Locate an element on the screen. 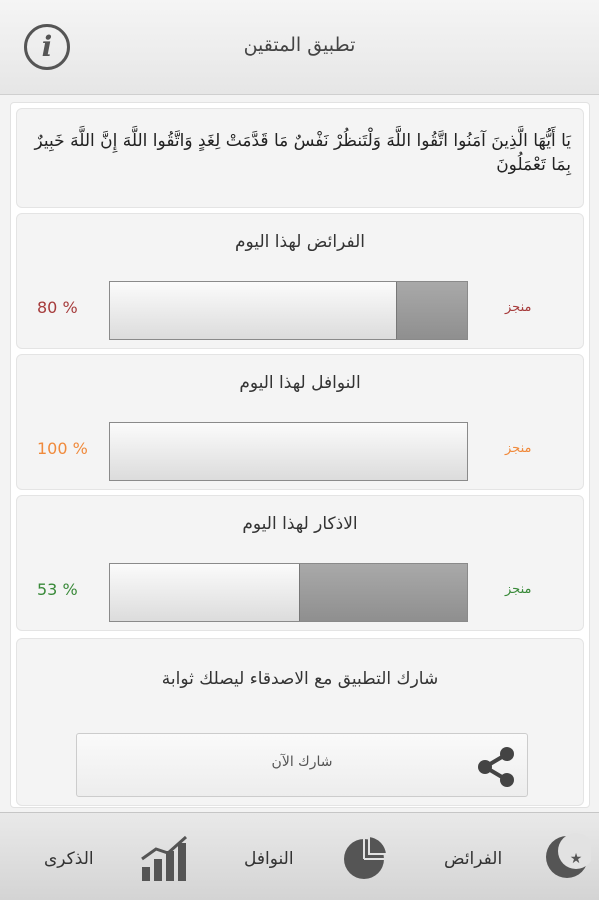 Image resolution: width=599 pixels, height=900 pixels. app-header: i تطبيق المتقين is located at coordinates (299, 47).